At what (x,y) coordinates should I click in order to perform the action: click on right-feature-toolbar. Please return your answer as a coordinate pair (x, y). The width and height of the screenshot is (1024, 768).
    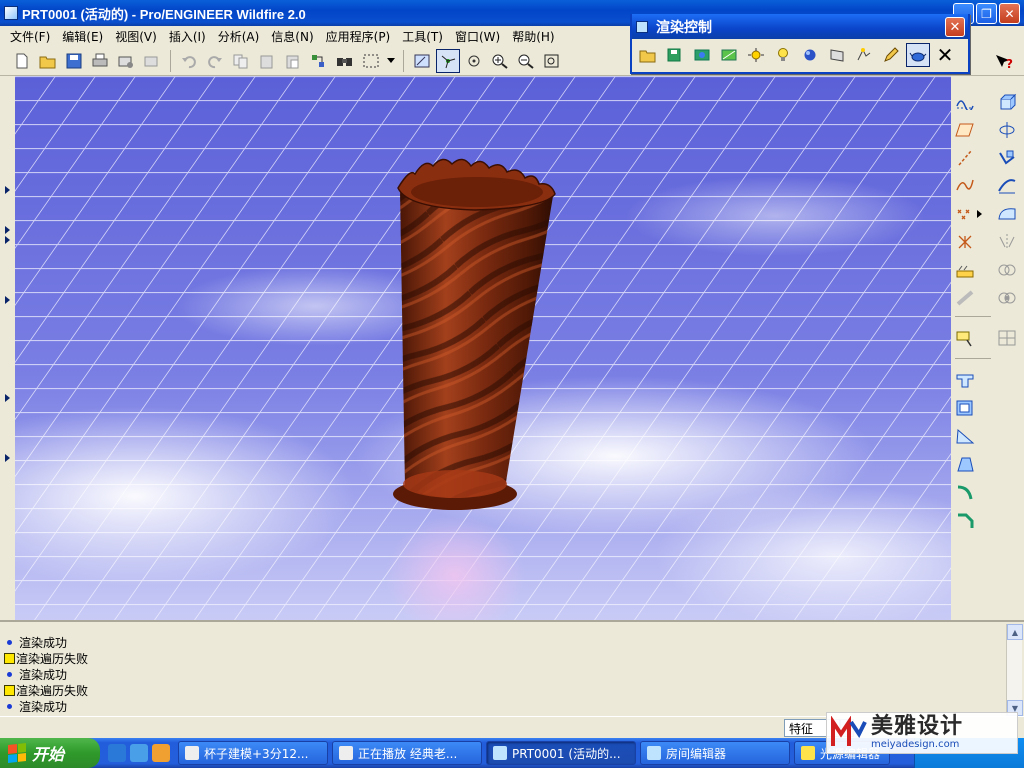
    Looking at the image, I should click on (987, 348).